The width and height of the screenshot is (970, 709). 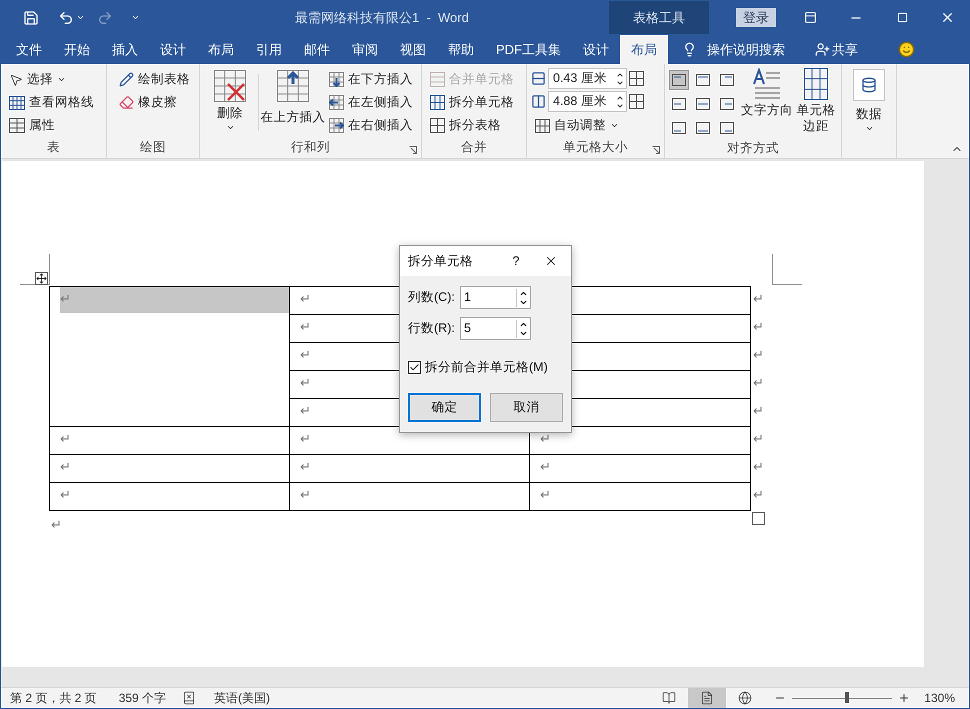 I want to click on tell-me-search: 操作说明搜索, so click(x=746, y=50).